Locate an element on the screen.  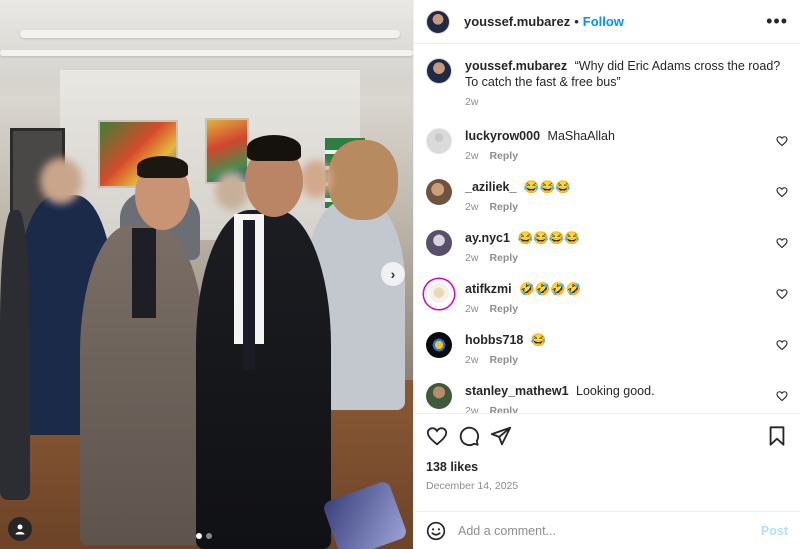
next-slide-button: › is located at coordinates (393, 274).